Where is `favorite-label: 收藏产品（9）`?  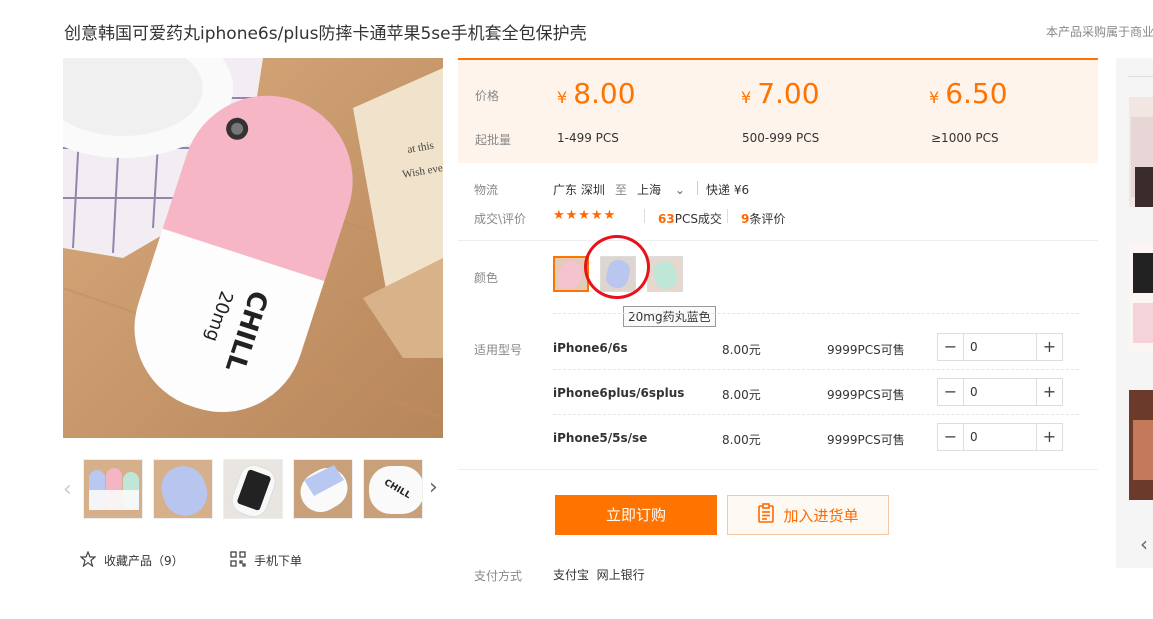 favorite-label: 收藏产品（9） is located at coordinates (144, 561).